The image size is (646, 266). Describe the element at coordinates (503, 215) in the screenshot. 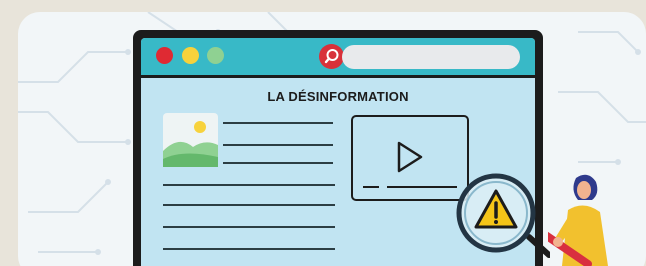

I see `magnifying-glass-icon` at that location.